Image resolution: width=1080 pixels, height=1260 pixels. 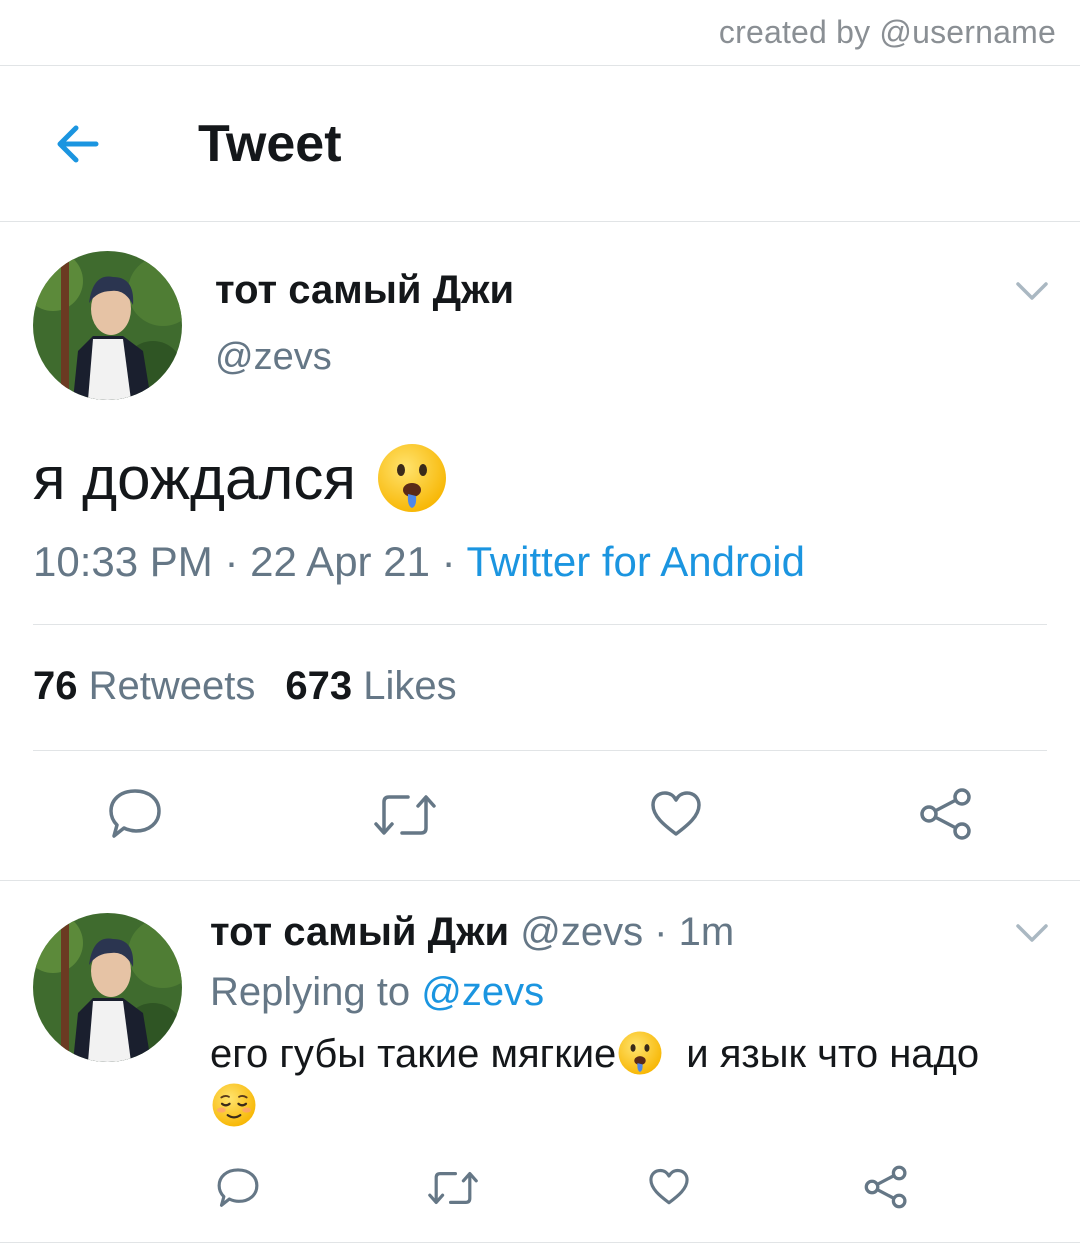 I want to click on retweets-label: Retweets, so click(x=172, y=686).